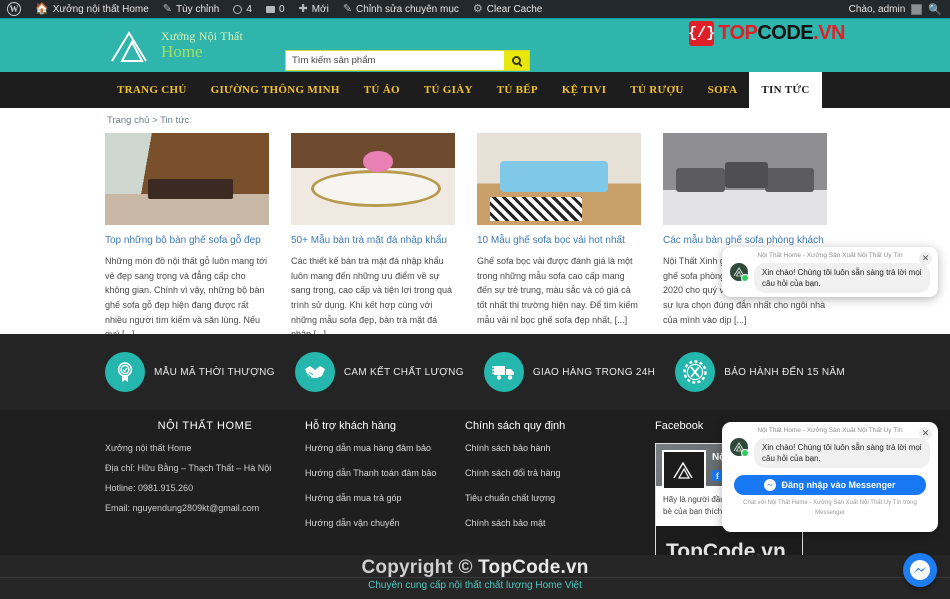 This screenshot has height=599, width=950. What do you see at coordinates (559, 240) in the screenshot?
I see `post-title-link: 10 Mẫu ghế sofa bọc vải hot nhất` at bounding box center [559, 240].